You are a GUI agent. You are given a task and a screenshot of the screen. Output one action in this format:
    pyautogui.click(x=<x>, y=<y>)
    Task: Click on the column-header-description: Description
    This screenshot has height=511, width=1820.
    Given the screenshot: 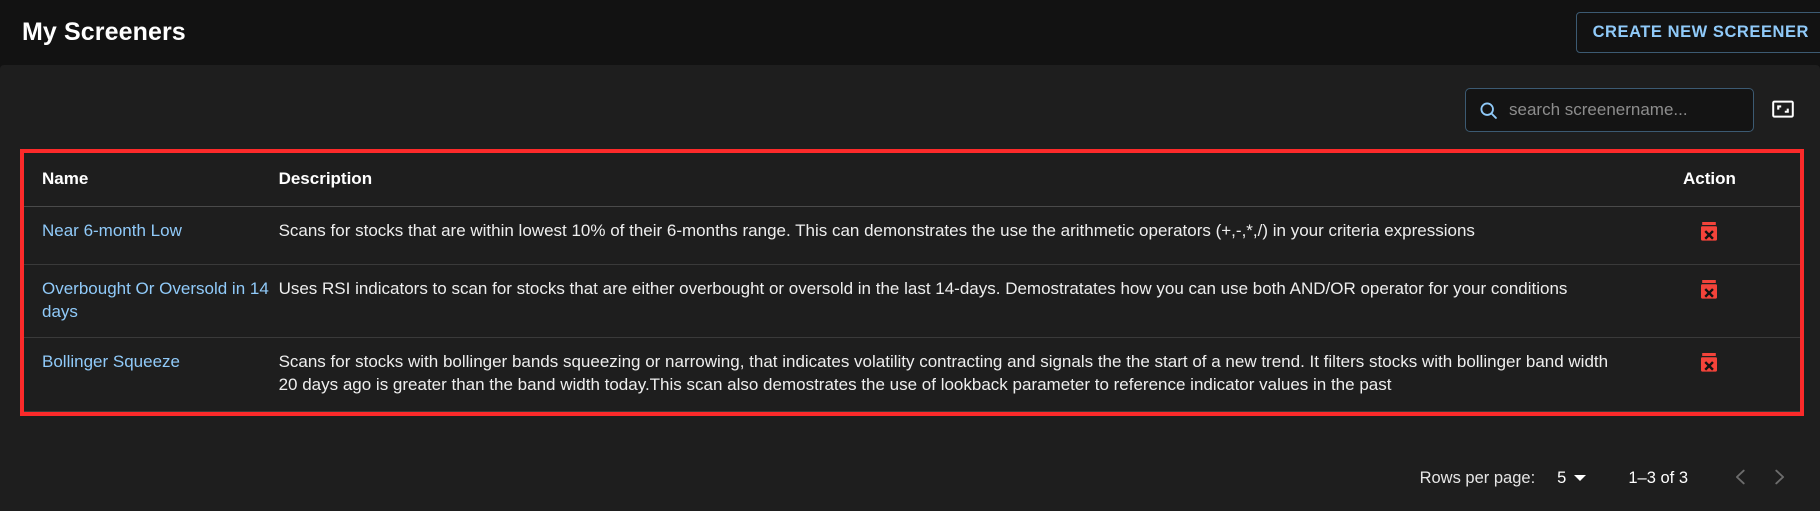 What is the action you would take?
    pyautogui.click(x=948, y=180)
    